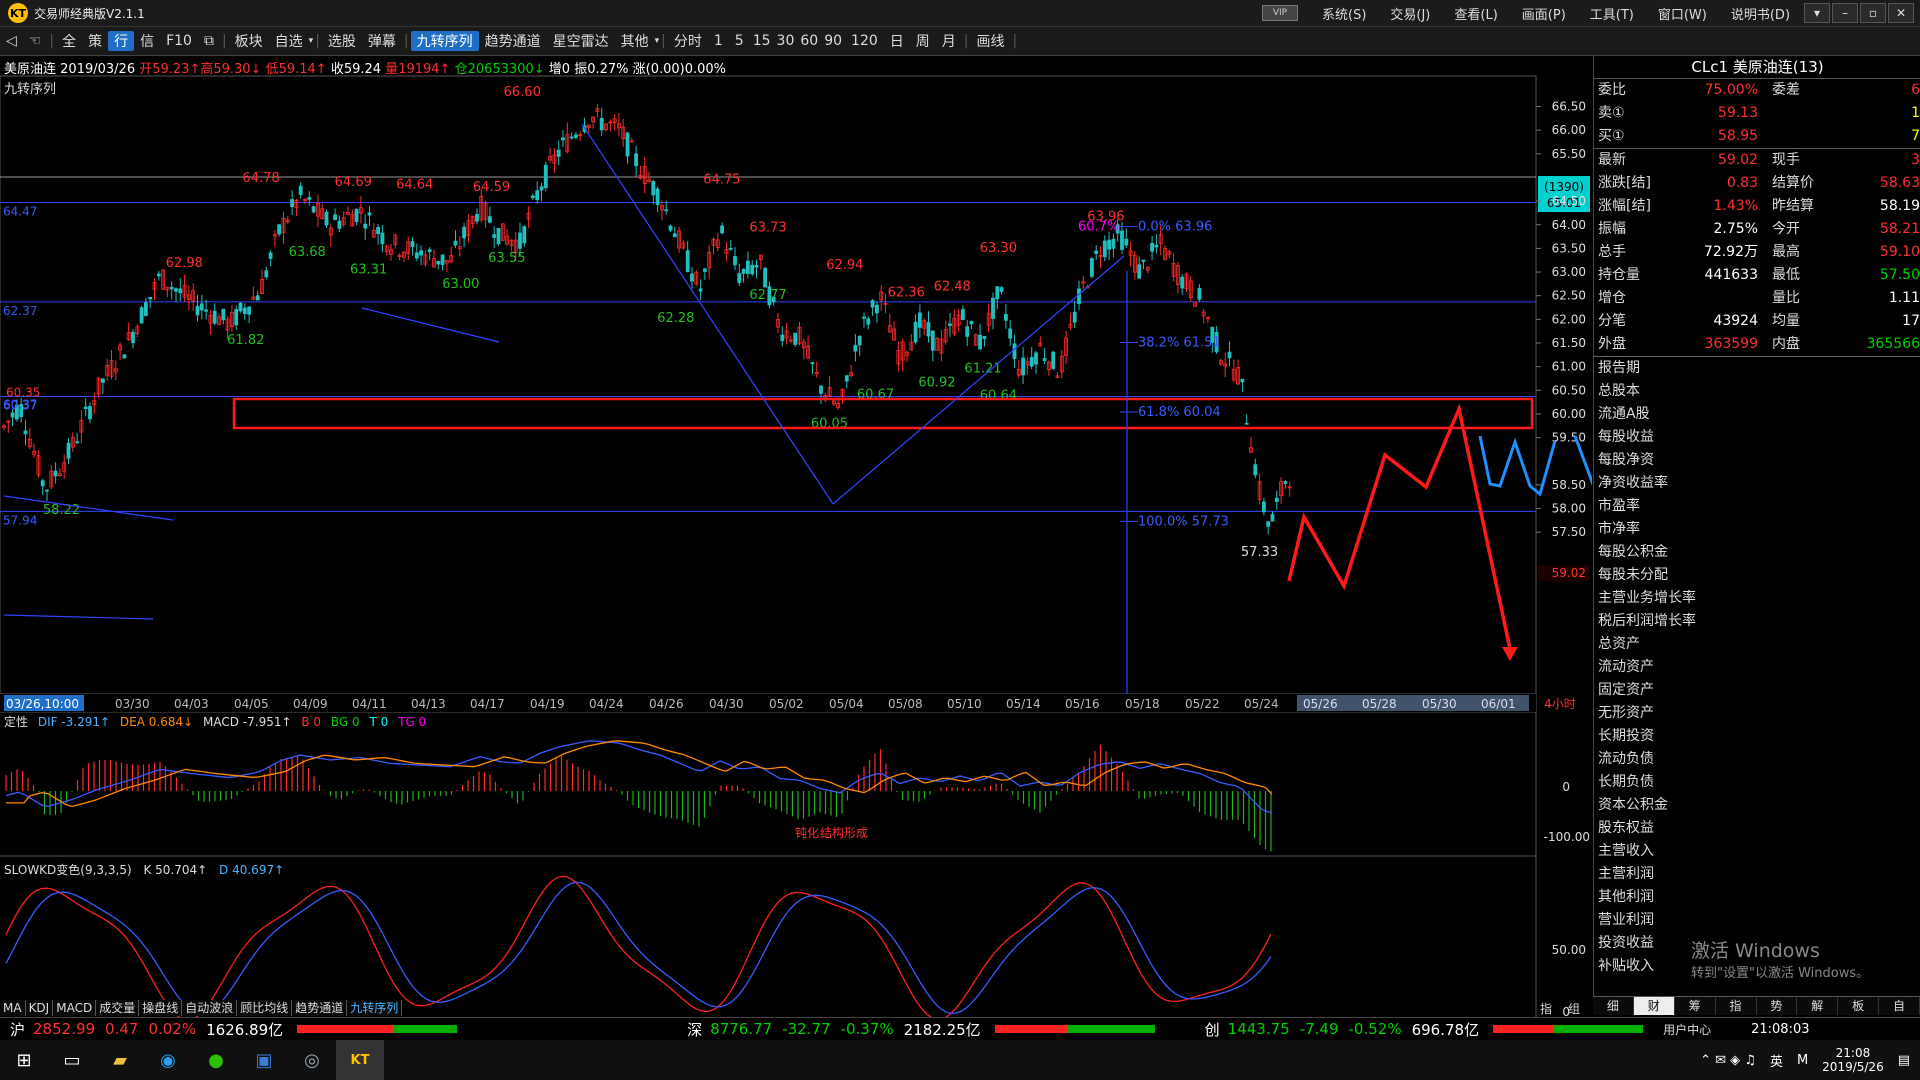 This screenshot has width=1920, height=1080. Describe the element at coordinates (1410, 13) in the screenshot. I see `menu-trade: 交易(J)` at that location.